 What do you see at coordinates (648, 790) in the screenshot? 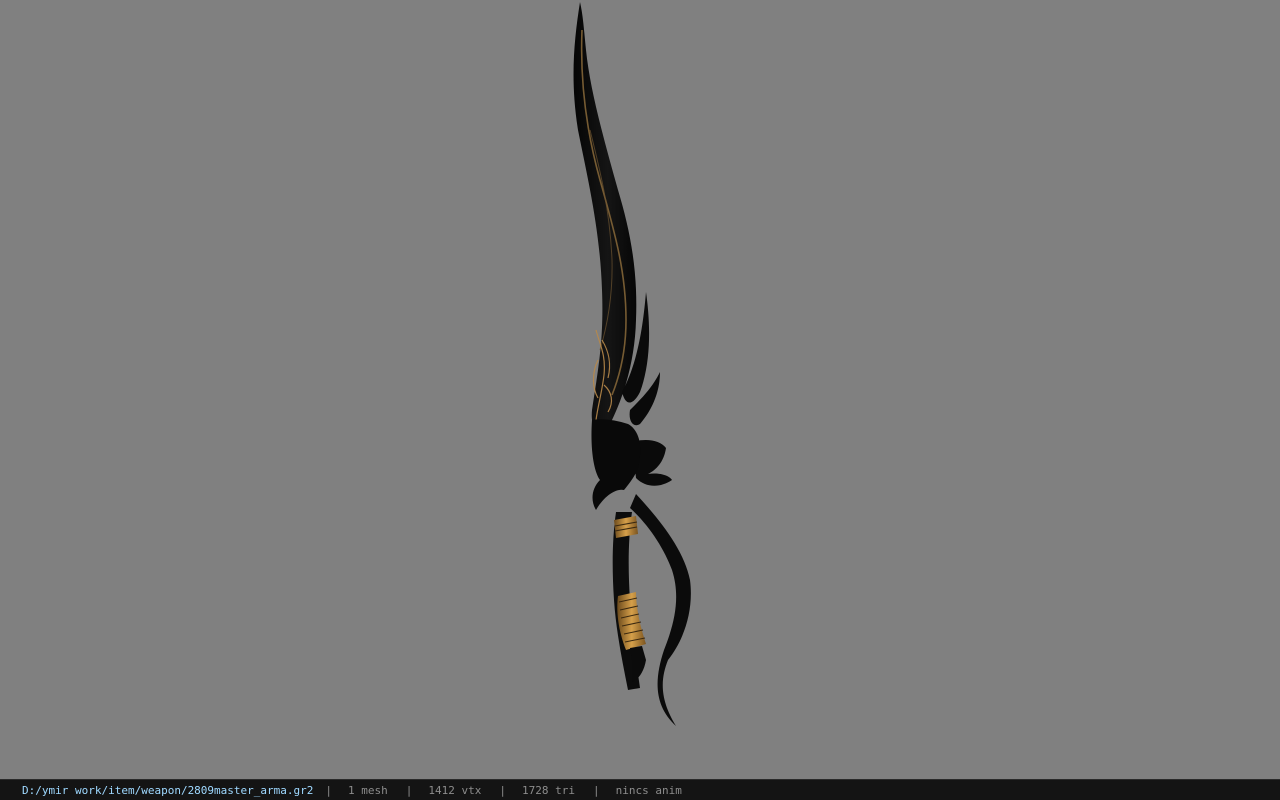
I see `animation-status: nincs anim` at bounding box center [648, 790].